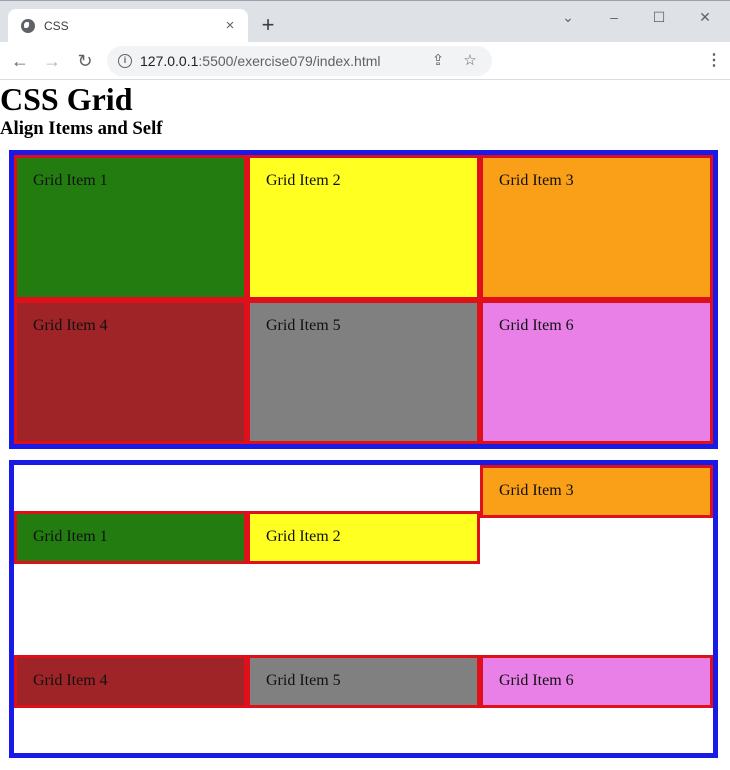 This screenshot has height=770, width=730. I want to click on globe-icon, so click(28, 26).